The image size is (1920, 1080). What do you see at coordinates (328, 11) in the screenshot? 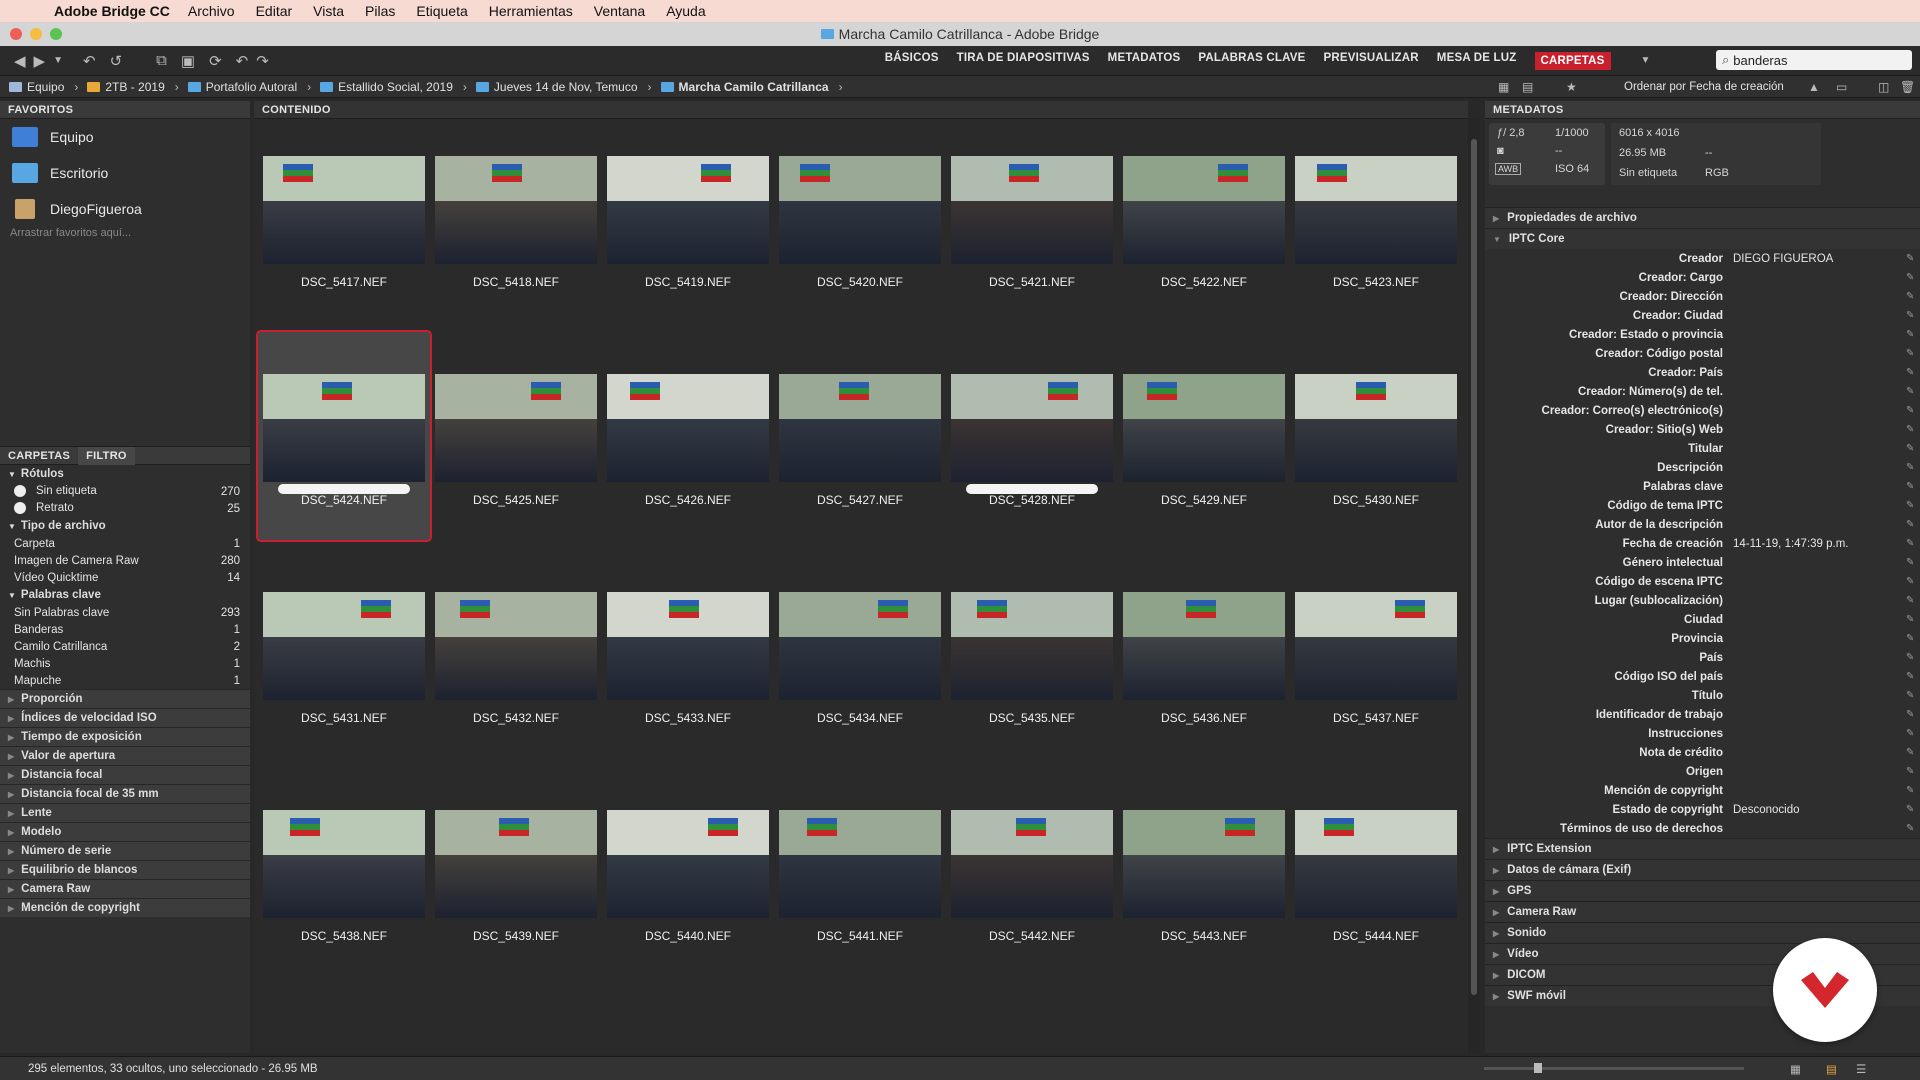
I see `menu-item: Vista` at bounding box center [328, 11].